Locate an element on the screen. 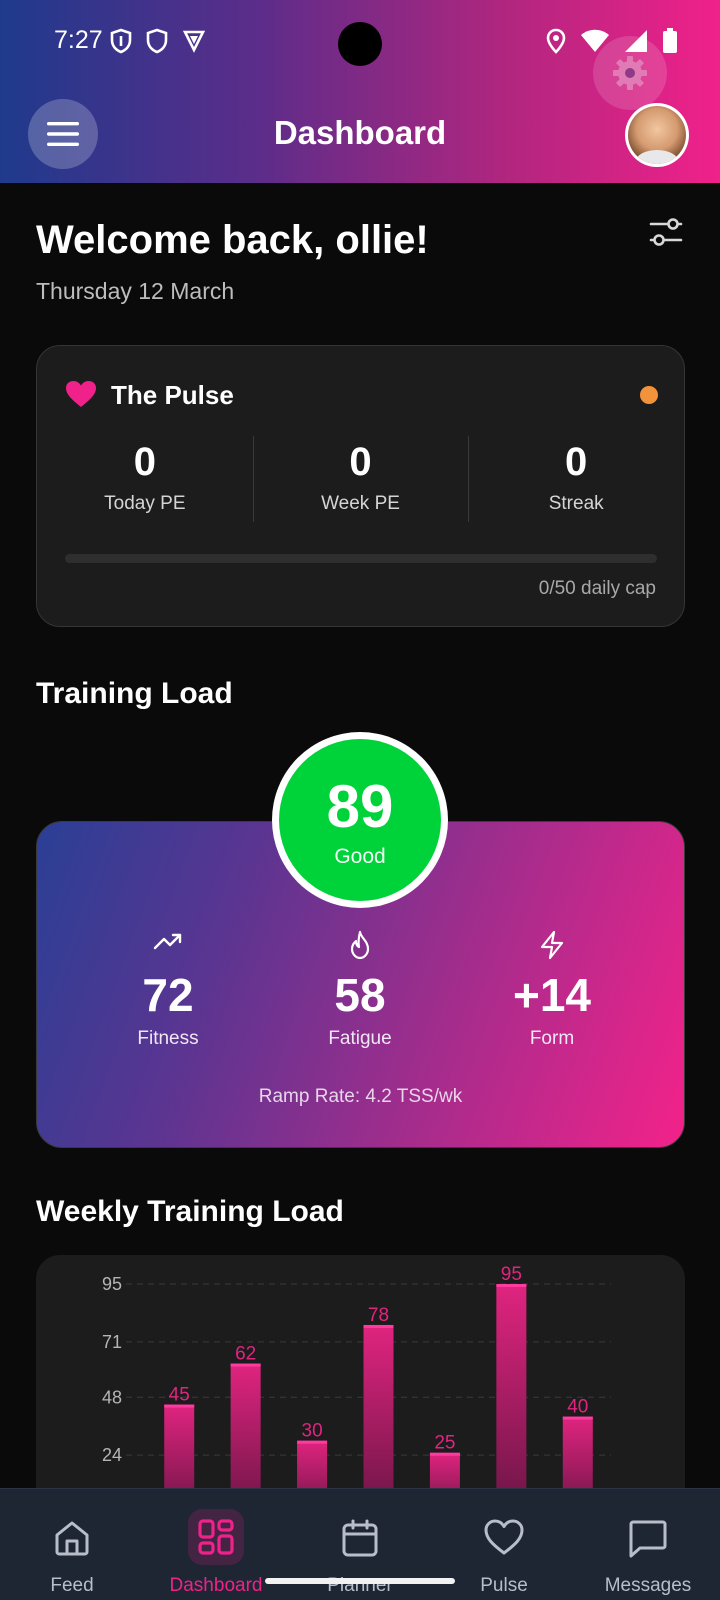 Image resolution: width=720 pixels, height=1600 pixels. welcome-heading: Welcome back, ollie! is located at coordinates (232, 240).